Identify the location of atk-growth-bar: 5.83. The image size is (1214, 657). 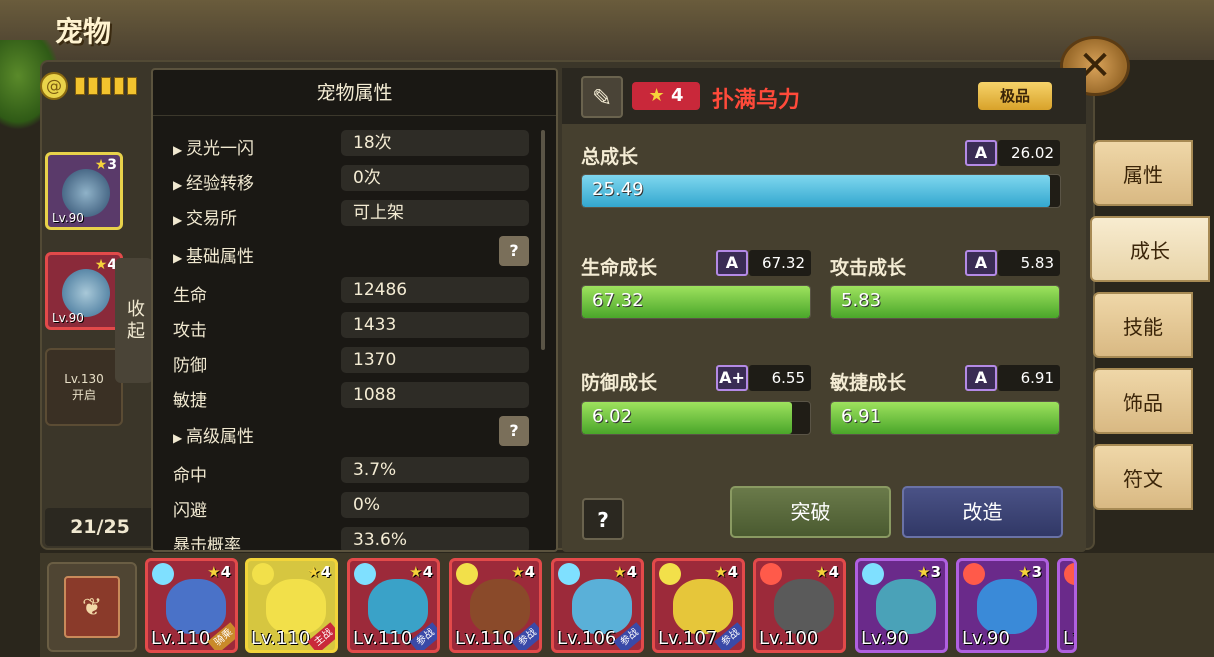
(945, 302).